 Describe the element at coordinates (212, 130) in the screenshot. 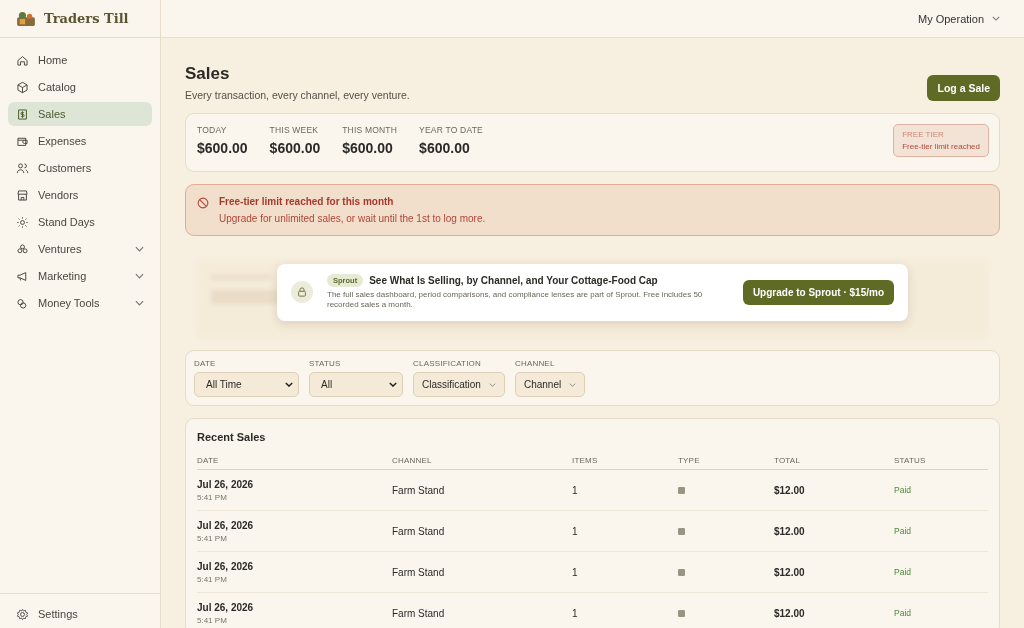

I see `stat-label: TODAY` at that location.